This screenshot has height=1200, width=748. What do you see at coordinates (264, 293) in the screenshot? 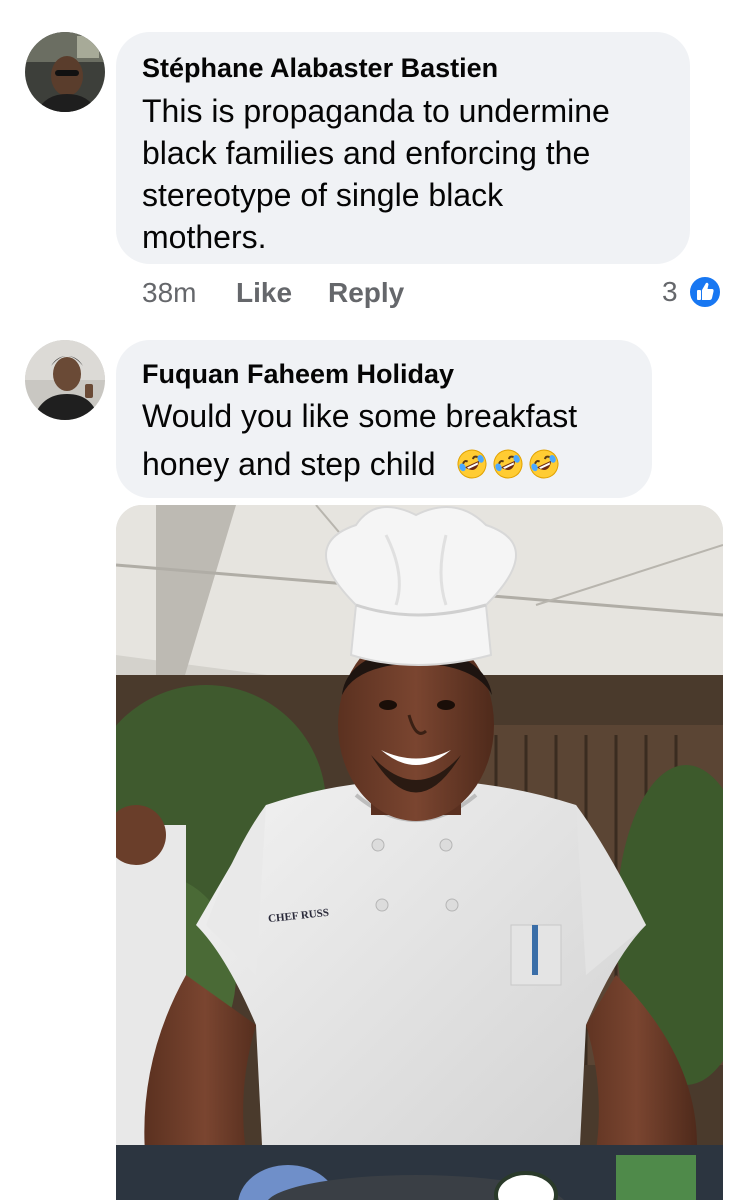
I see `like-button: Like` at bounding box center [264, 293].